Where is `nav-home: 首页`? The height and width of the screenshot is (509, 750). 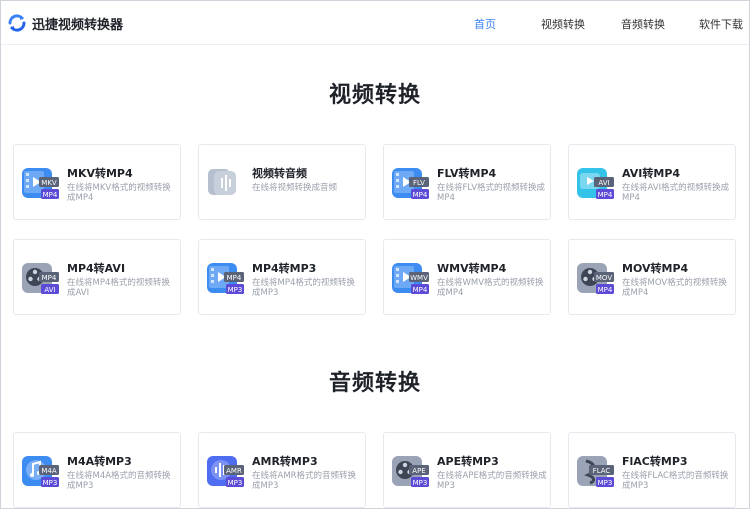 nav-home: 首页 is located at coordinates (485, 24).